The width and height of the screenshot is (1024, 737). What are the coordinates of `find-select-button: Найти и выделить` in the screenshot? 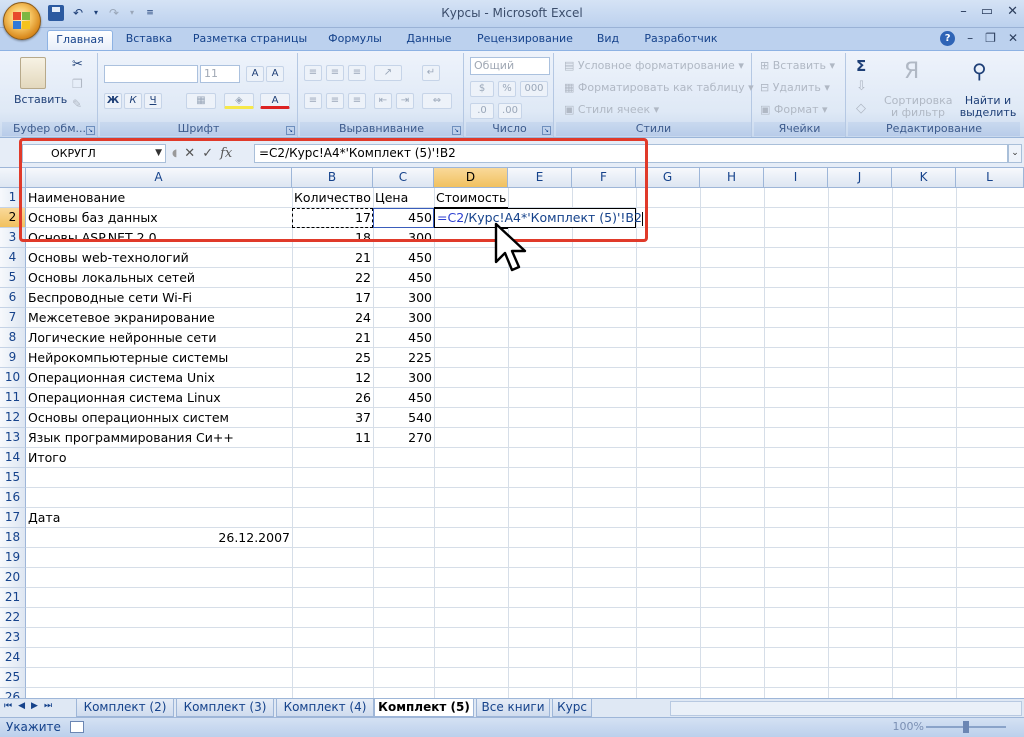 It's located at (988, 107).